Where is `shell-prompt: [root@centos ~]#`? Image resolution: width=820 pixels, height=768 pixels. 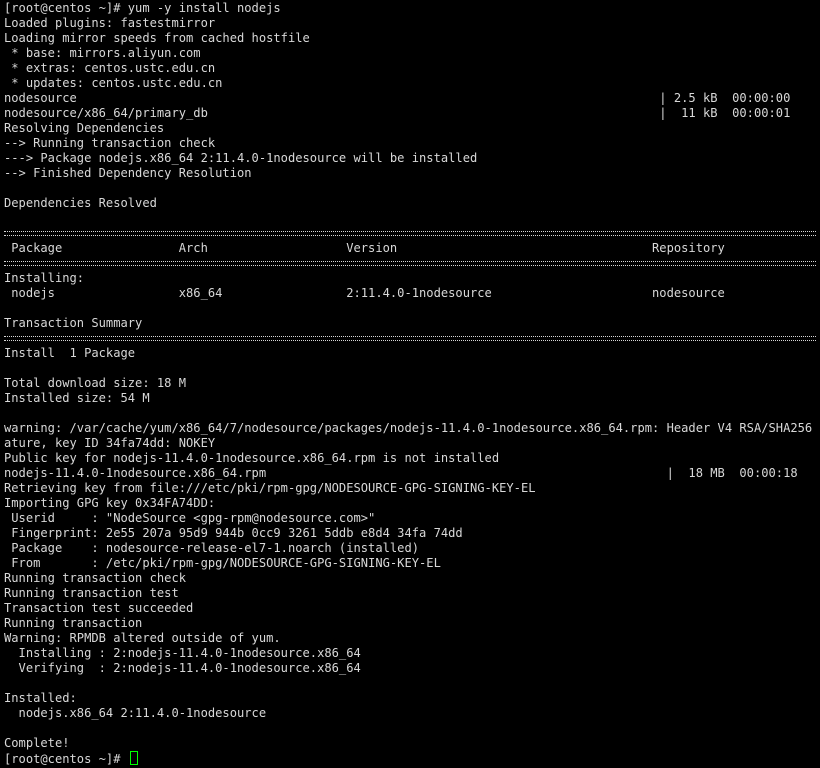
shell-prompt: [root@centos ~]# is located at coordinates (66, 759).